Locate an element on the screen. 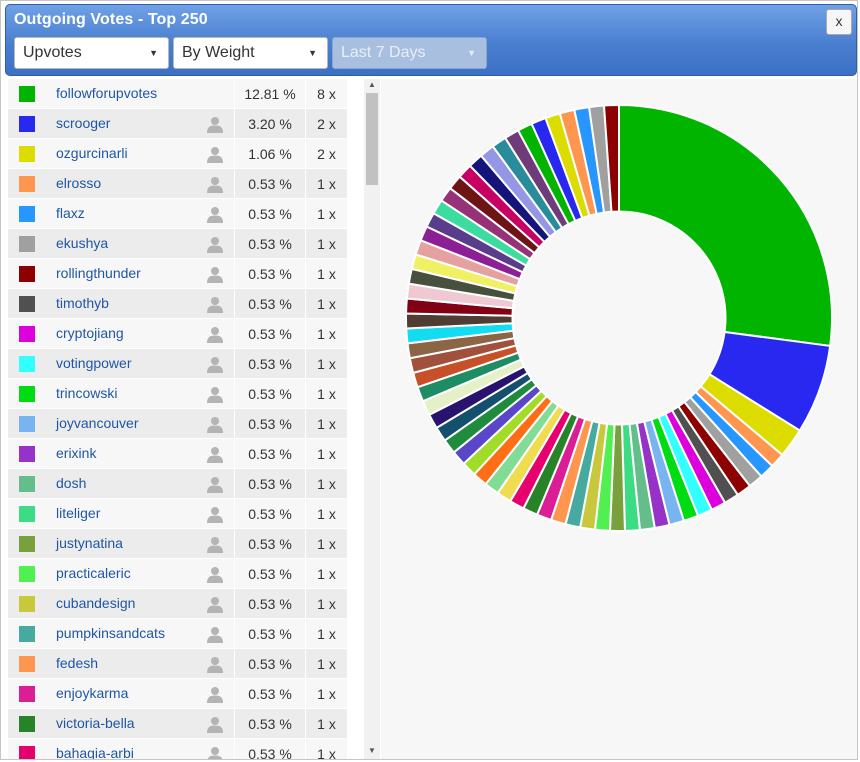 The image size is (860, 762). voter-name-link: timothyb is located at coordinates (82, 303).